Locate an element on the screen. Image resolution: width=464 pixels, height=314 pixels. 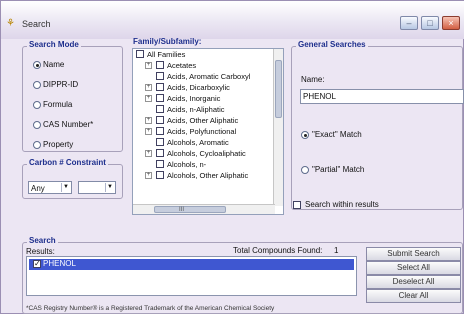
exact-match-label: "Exact" Match is located at coordinates (337, 134).